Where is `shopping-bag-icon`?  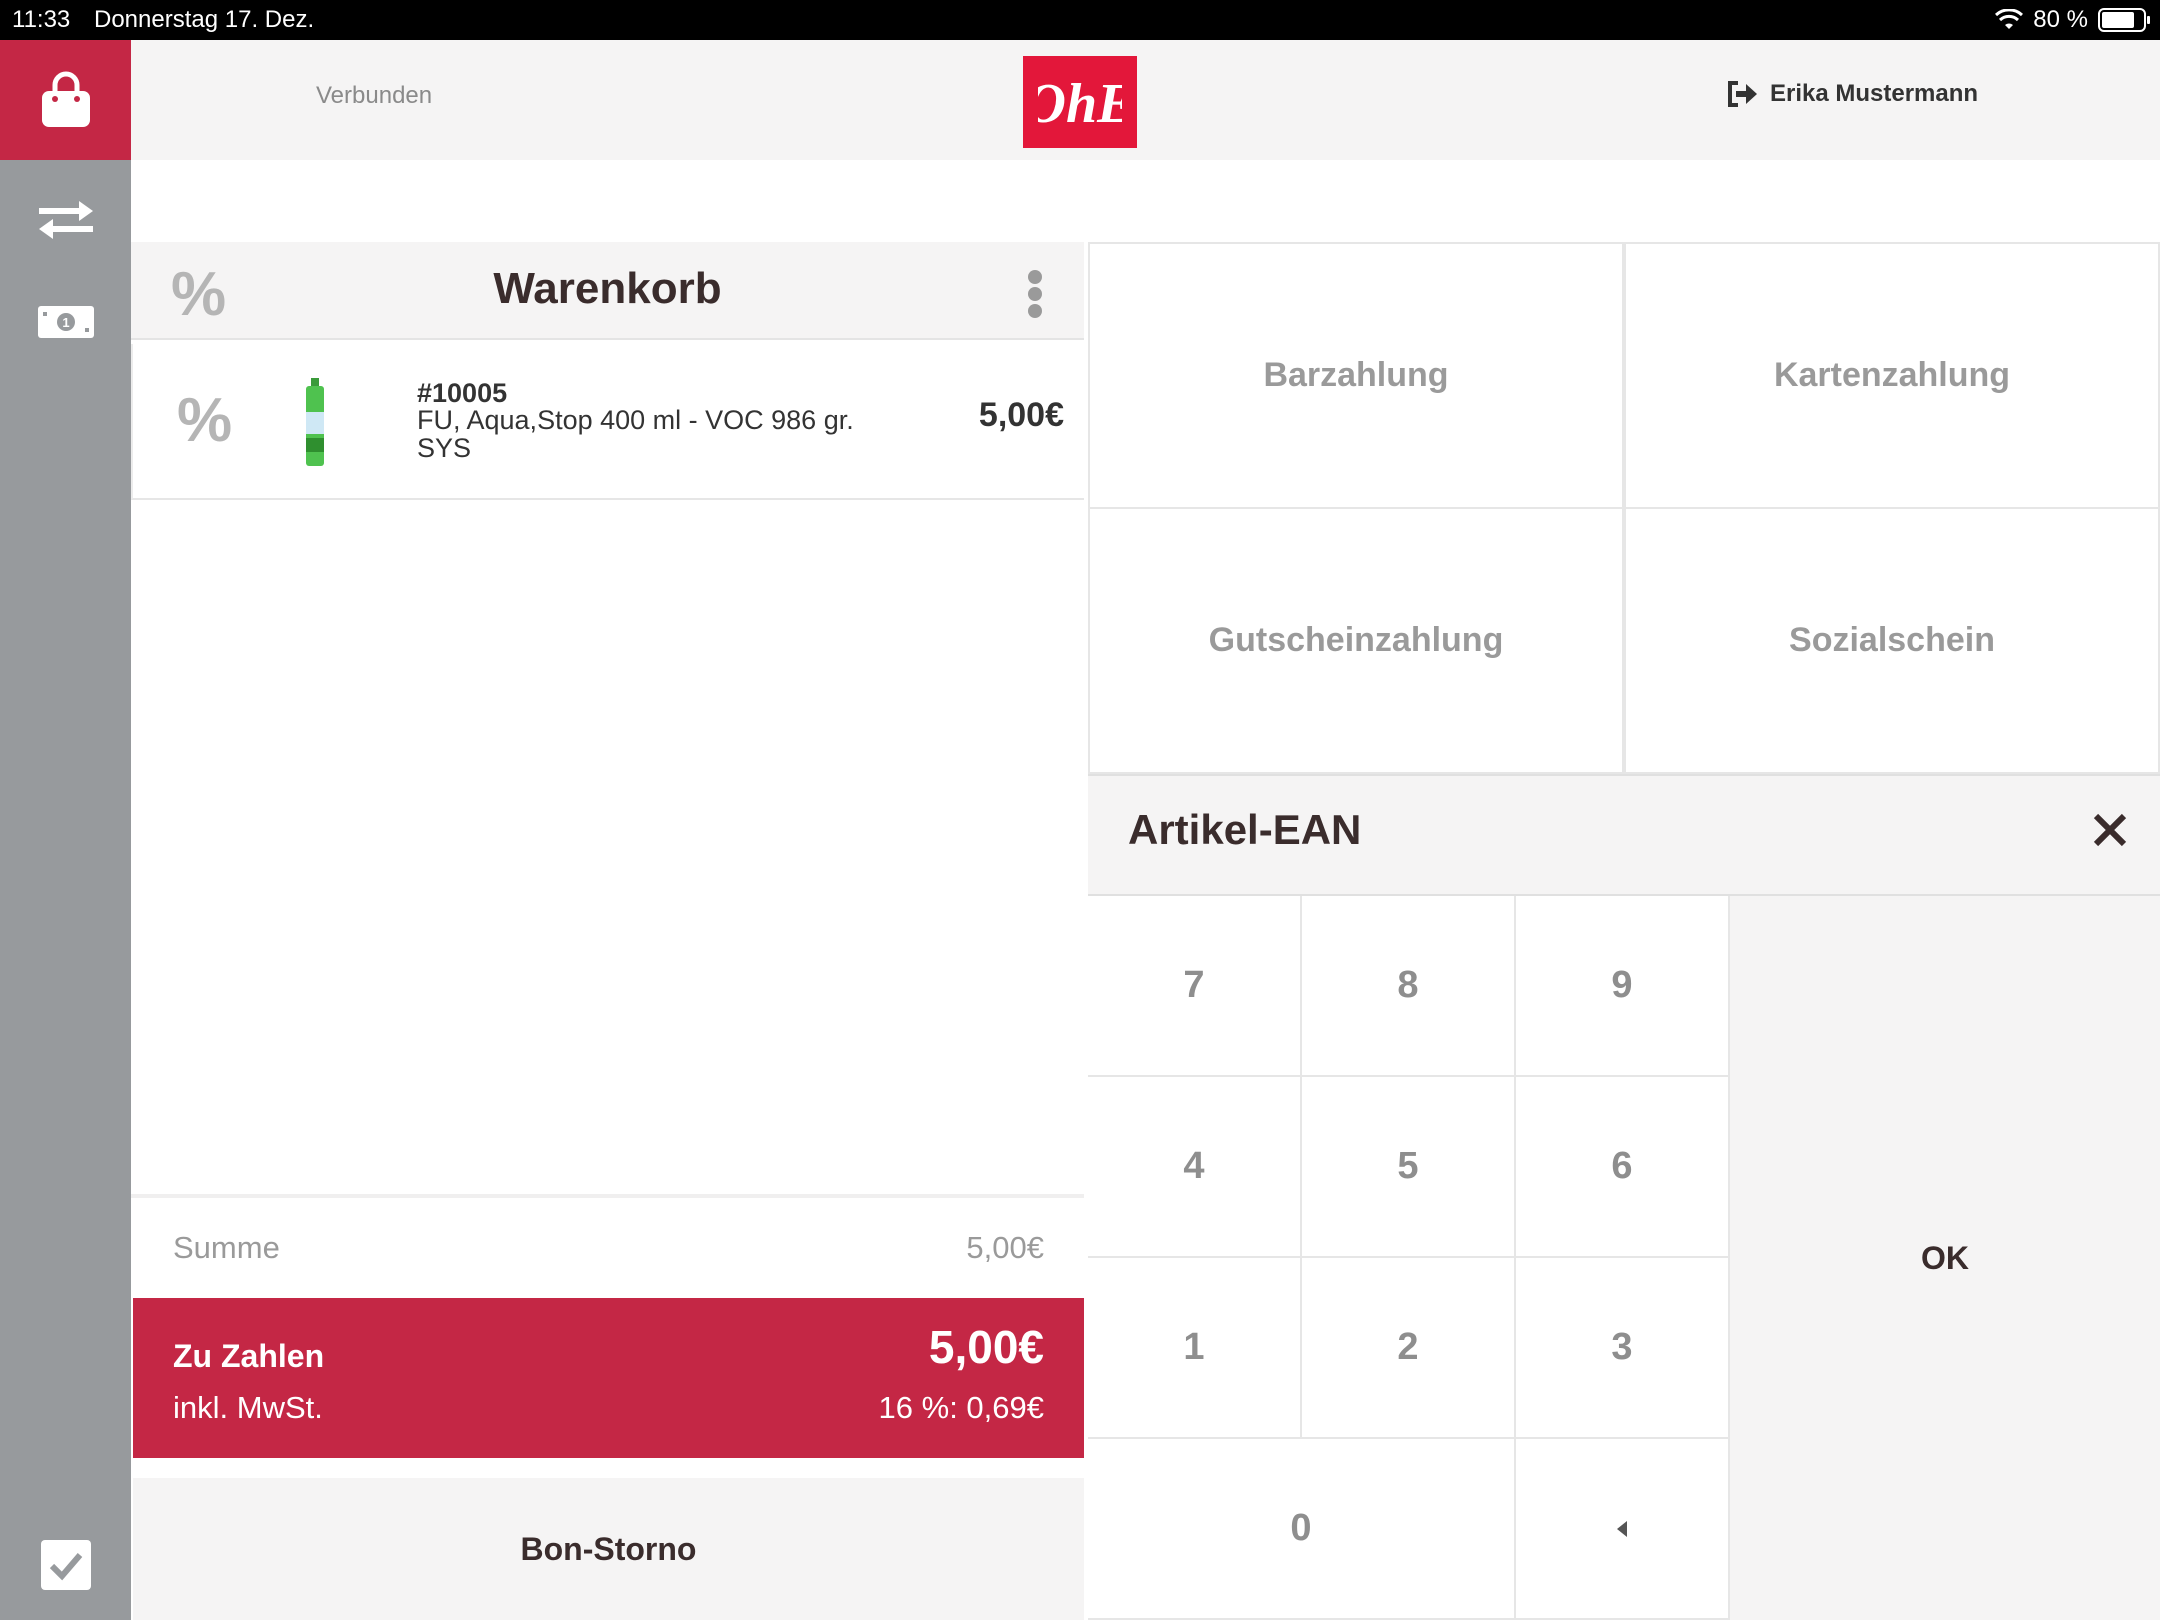
shopping-bag-icon is located at coordinates (65, 99).